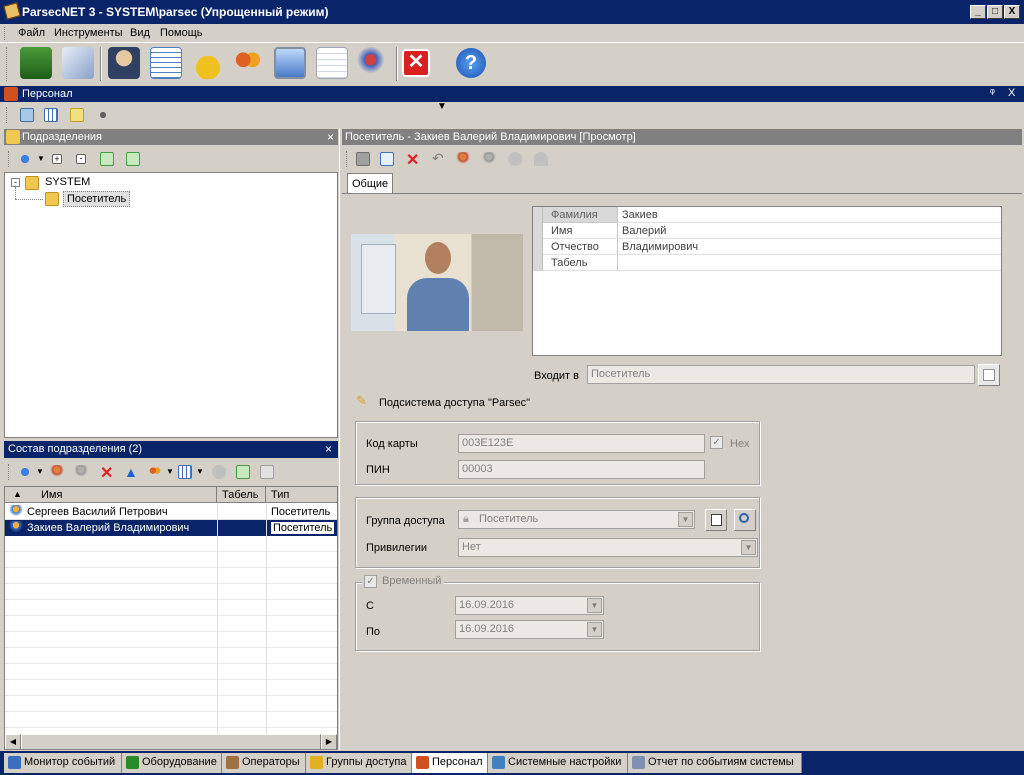  What do you see at coordinates (466, 519) in the screenshot?
I see `lock-icon: 🔒︎` at bounding box center [466, 519].